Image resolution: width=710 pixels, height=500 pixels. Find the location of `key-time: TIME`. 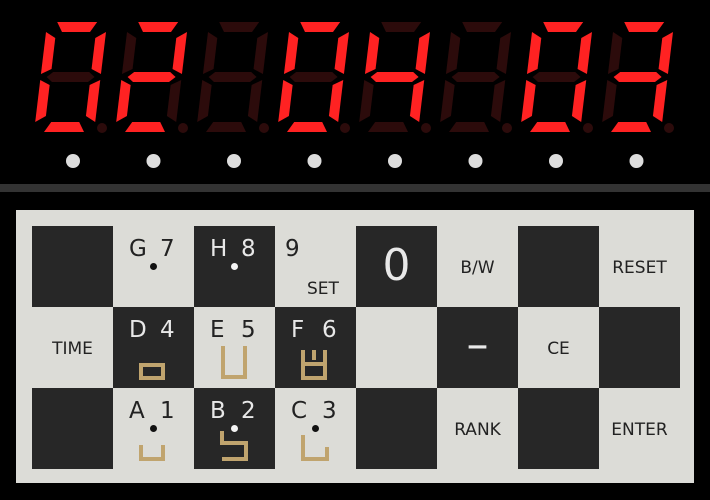

key-time: TIME is located at coordinates (72, 347).